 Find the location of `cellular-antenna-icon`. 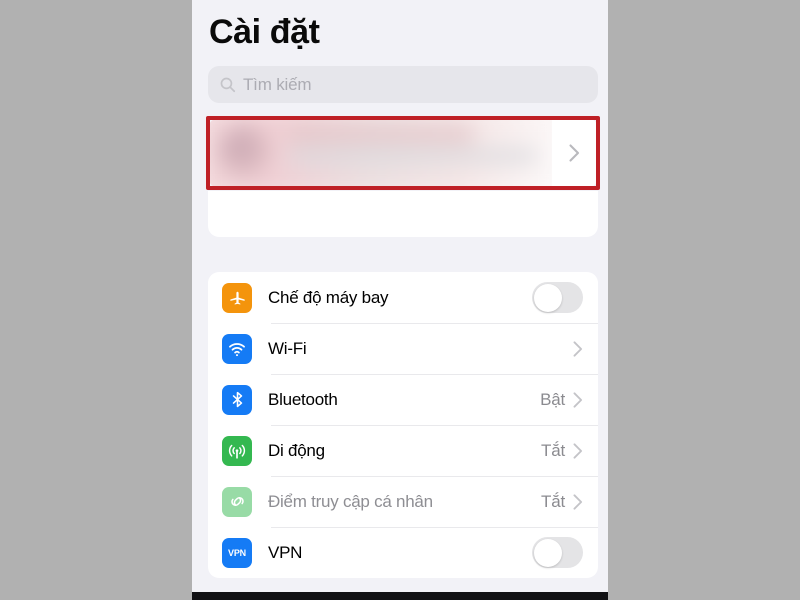

cellular-antenna-icon is located at coordinates (237, 450).